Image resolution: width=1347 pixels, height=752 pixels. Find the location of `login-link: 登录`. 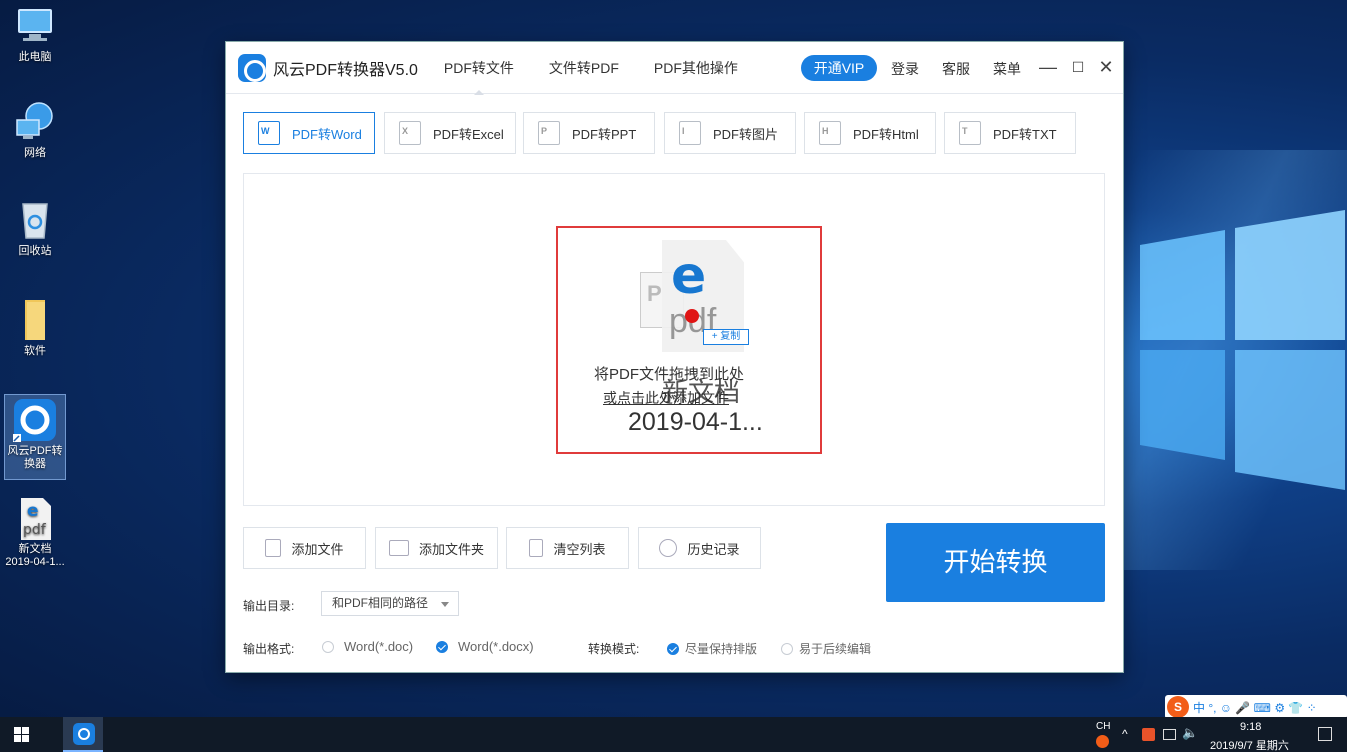

login-link: 登录 is located at coordinates (905, 69).